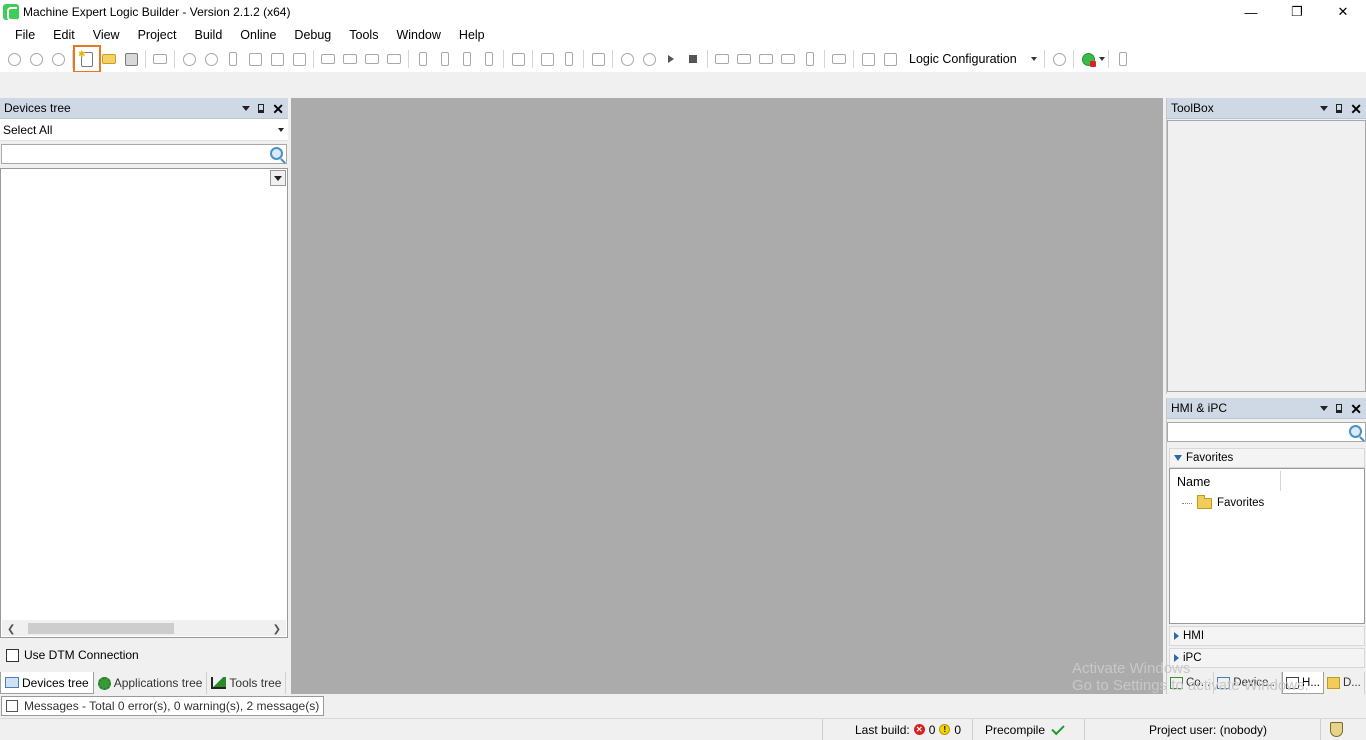 This screenshot has height=740, width=1366. Describe the element at coordinates (868, 59) in the screenshot. I see `simulation-icon` at that location.